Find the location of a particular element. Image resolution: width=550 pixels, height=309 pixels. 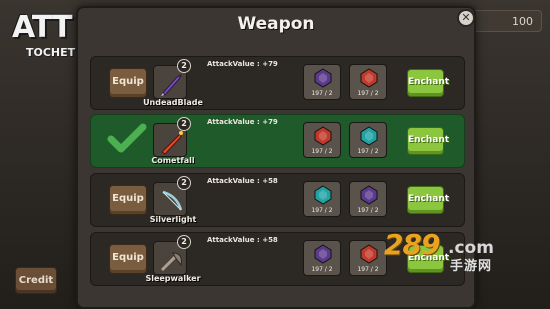

weapon-name: Silverlight is located at coordinates (173, 219).